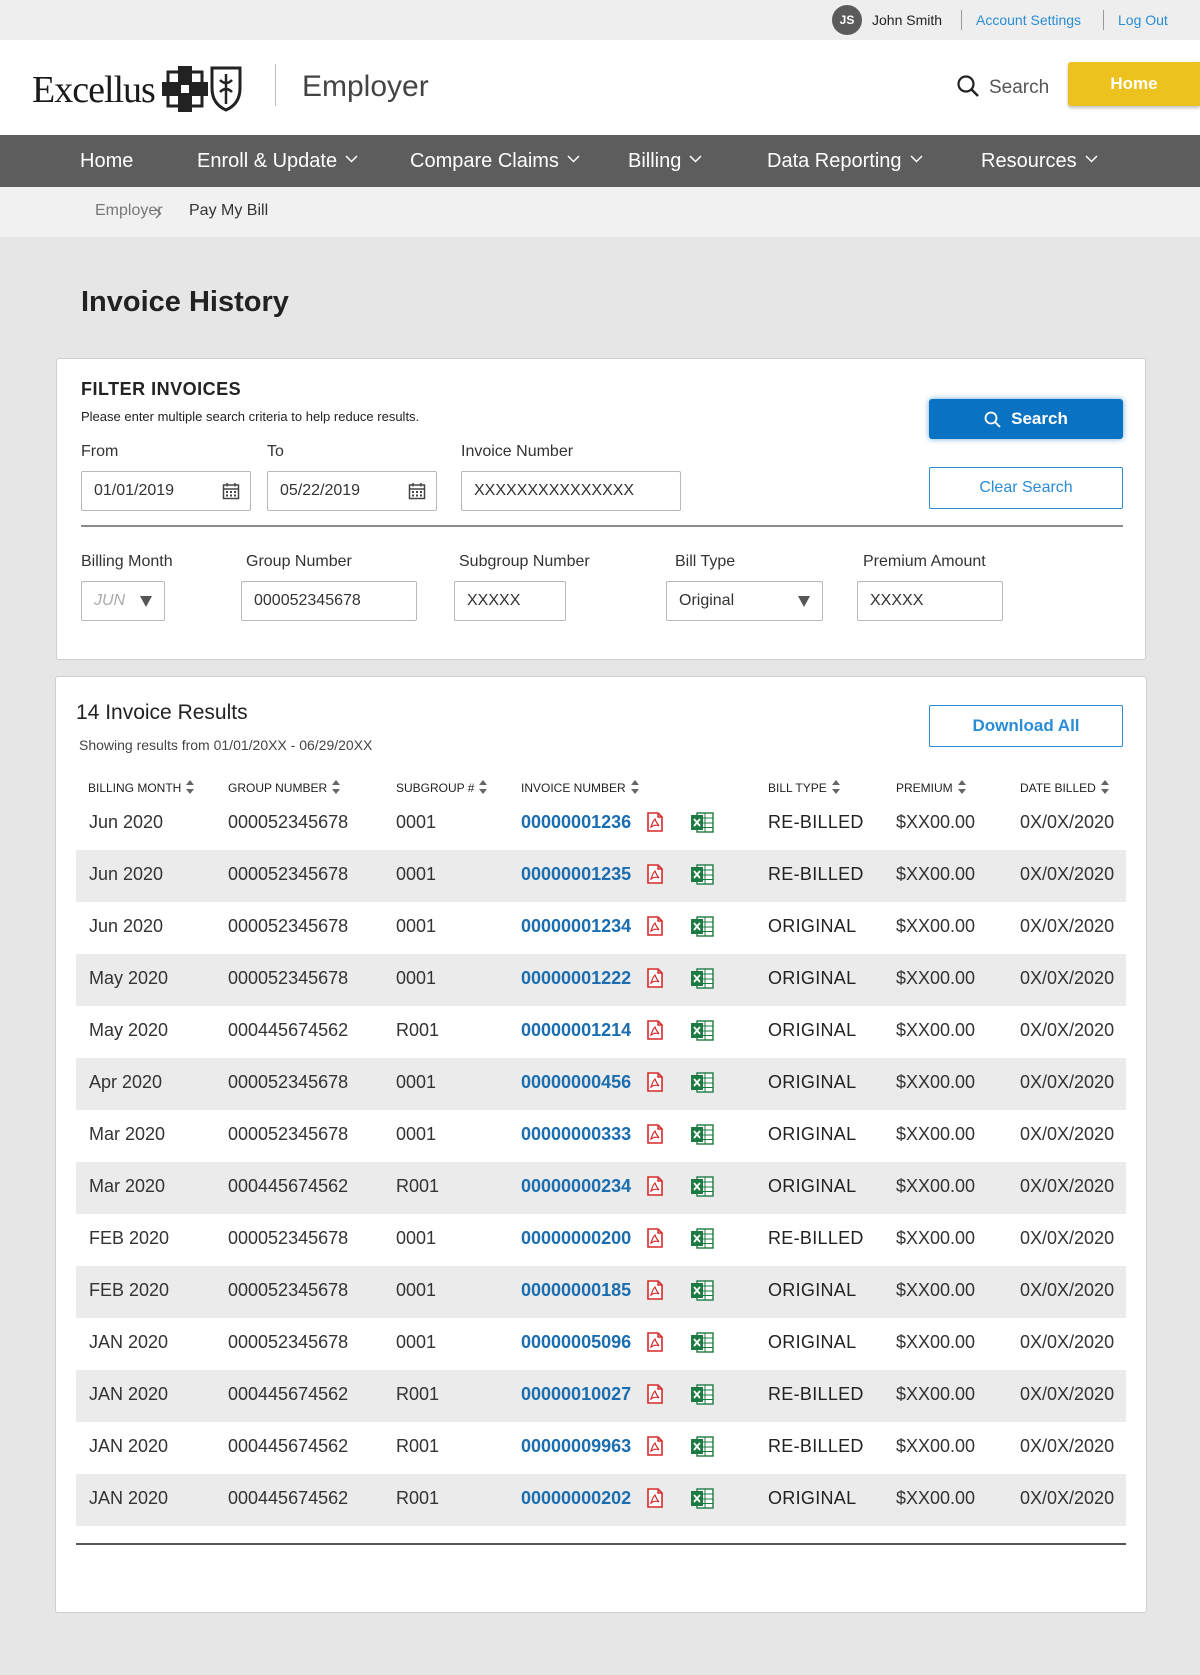  I want to click on invoice-number-link: 00000001214, so click(576, 1030).